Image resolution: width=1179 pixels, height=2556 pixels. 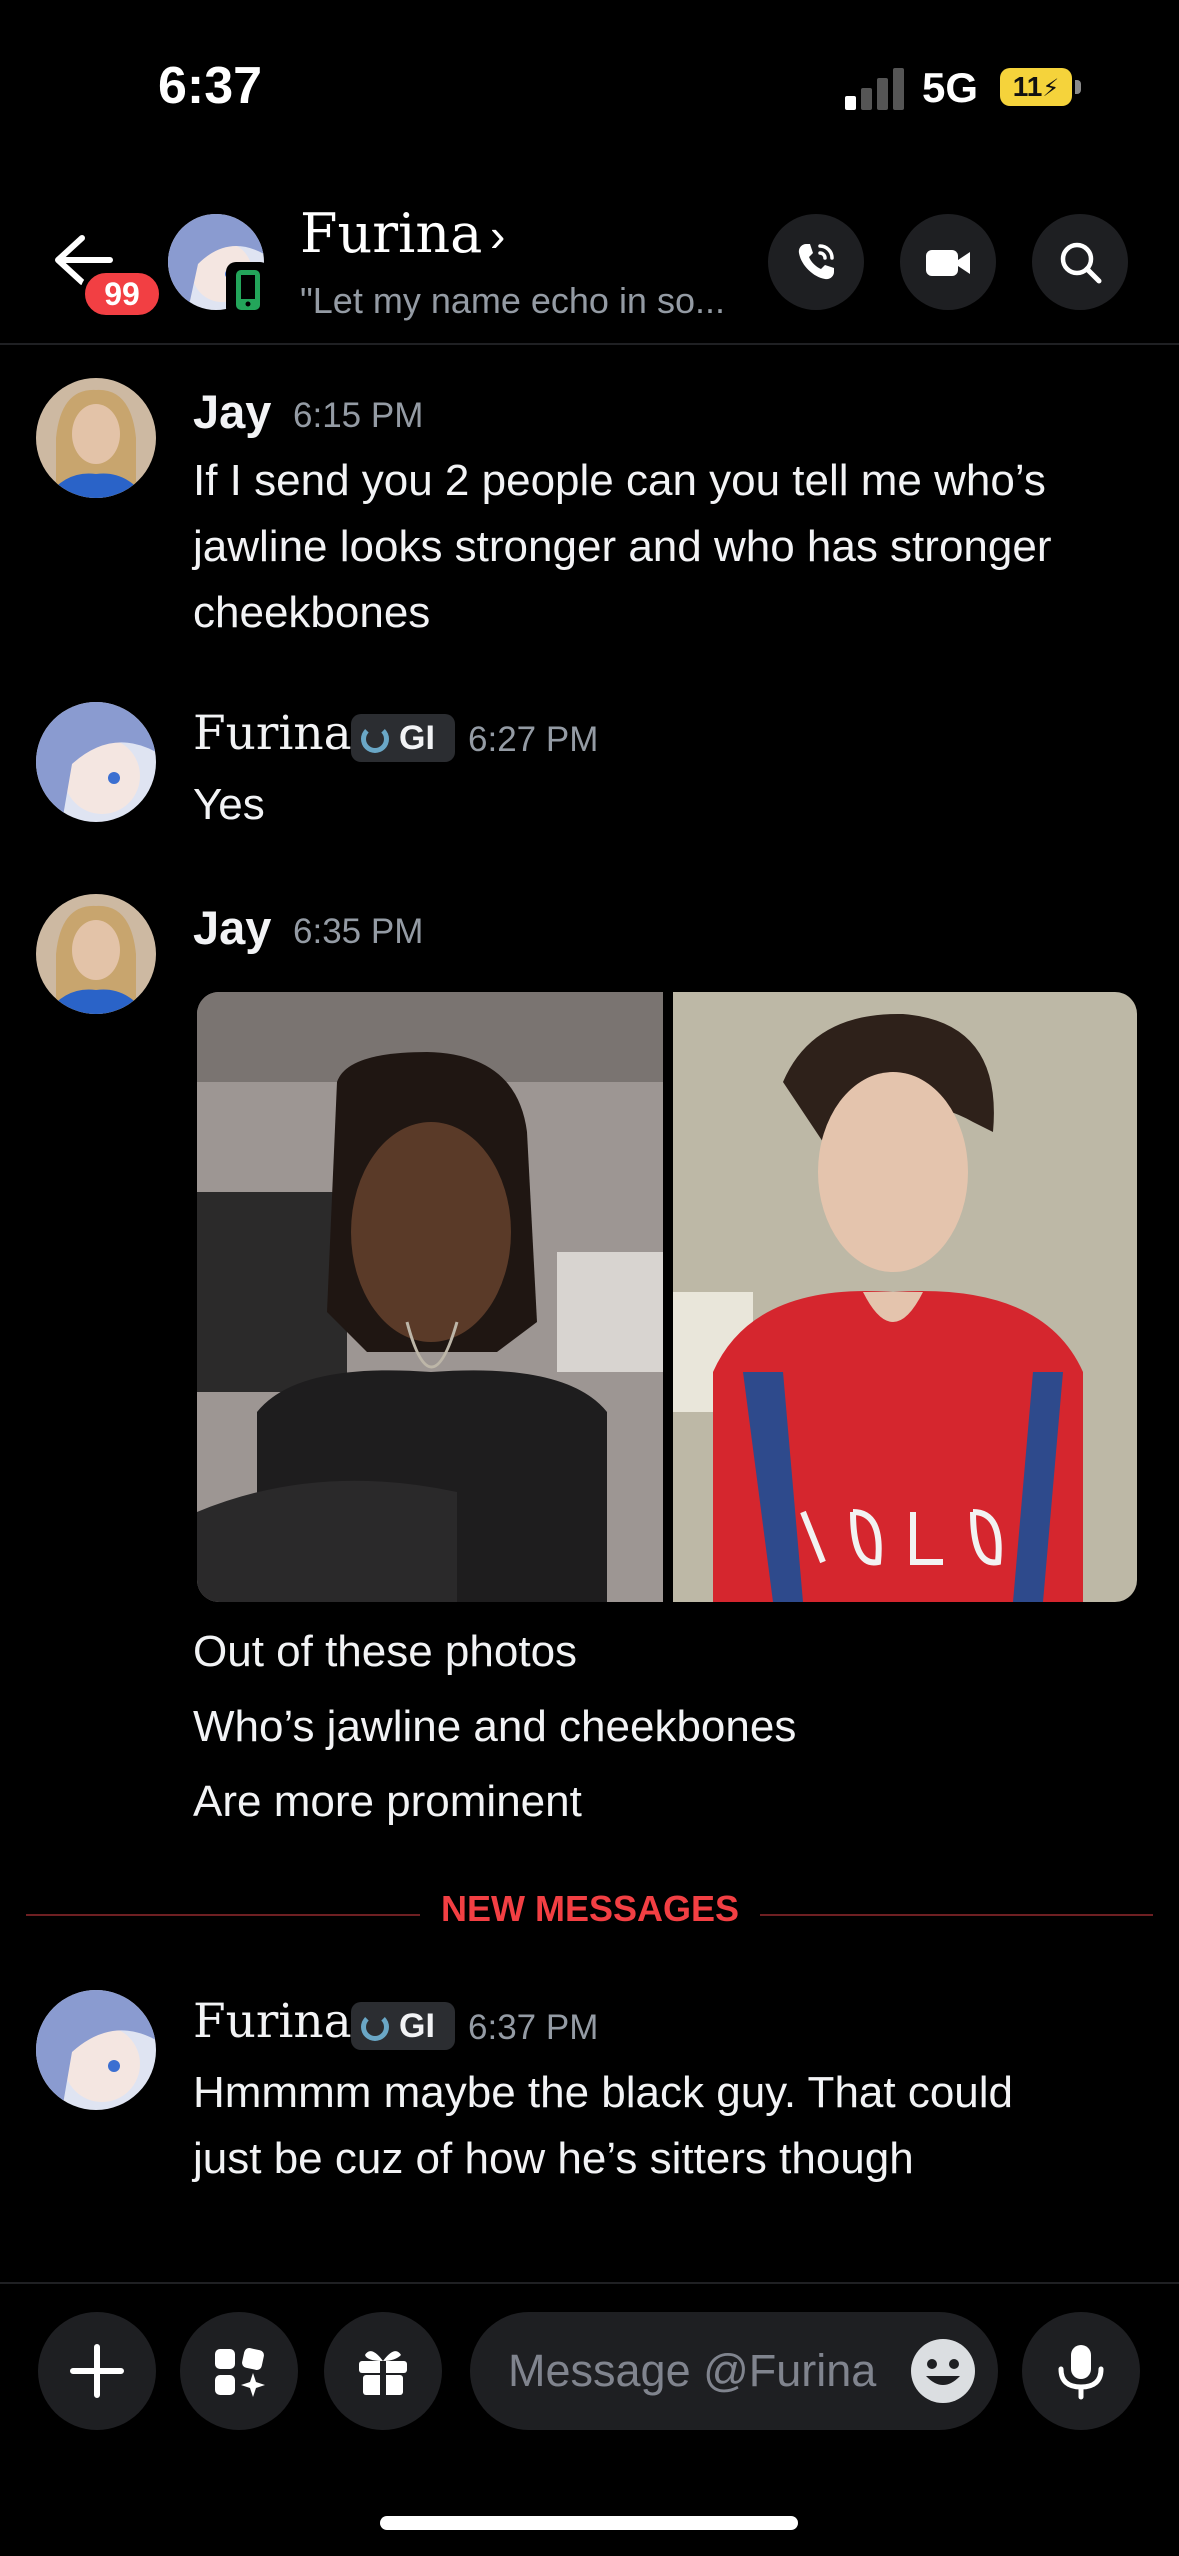 I want to click on message-content: Yes, so click(x=229, y=805).